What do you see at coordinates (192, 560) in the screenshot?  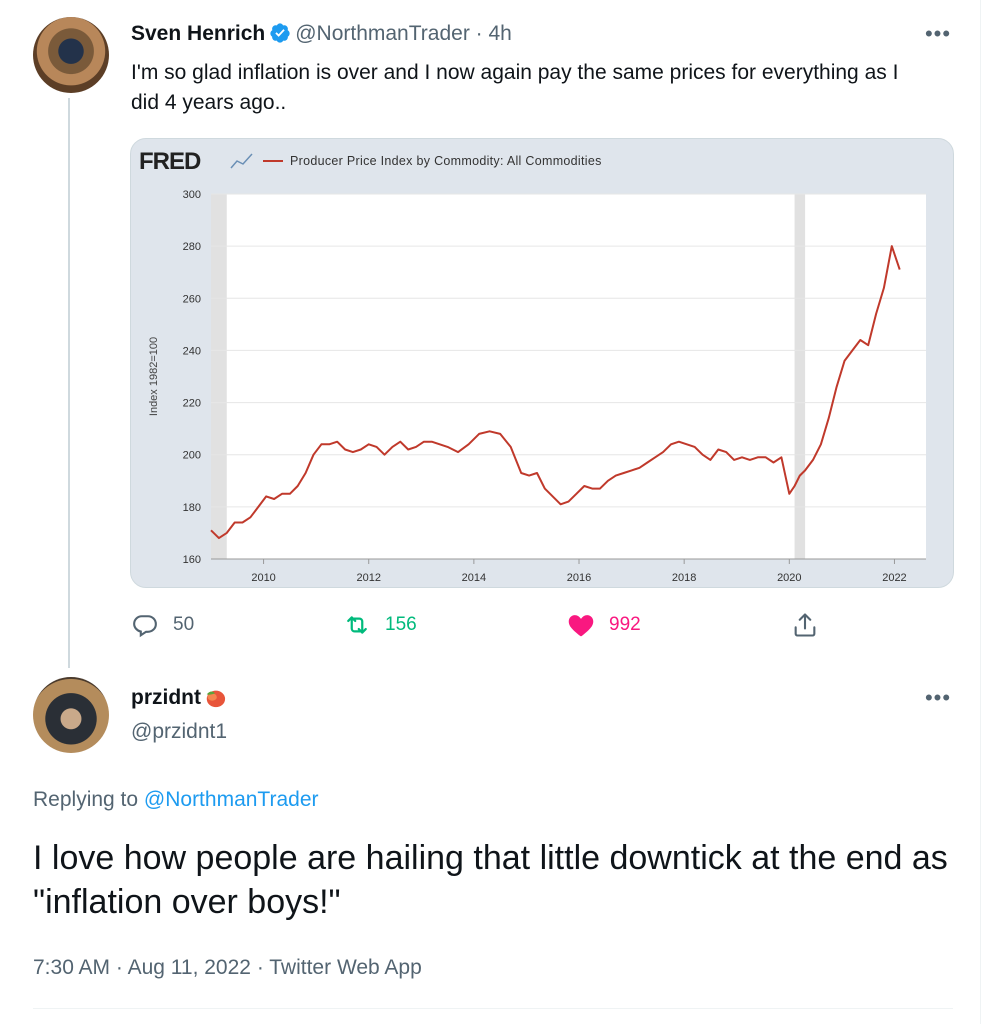 I see `y-tick-label: 160` at bounding box center [192, 560].